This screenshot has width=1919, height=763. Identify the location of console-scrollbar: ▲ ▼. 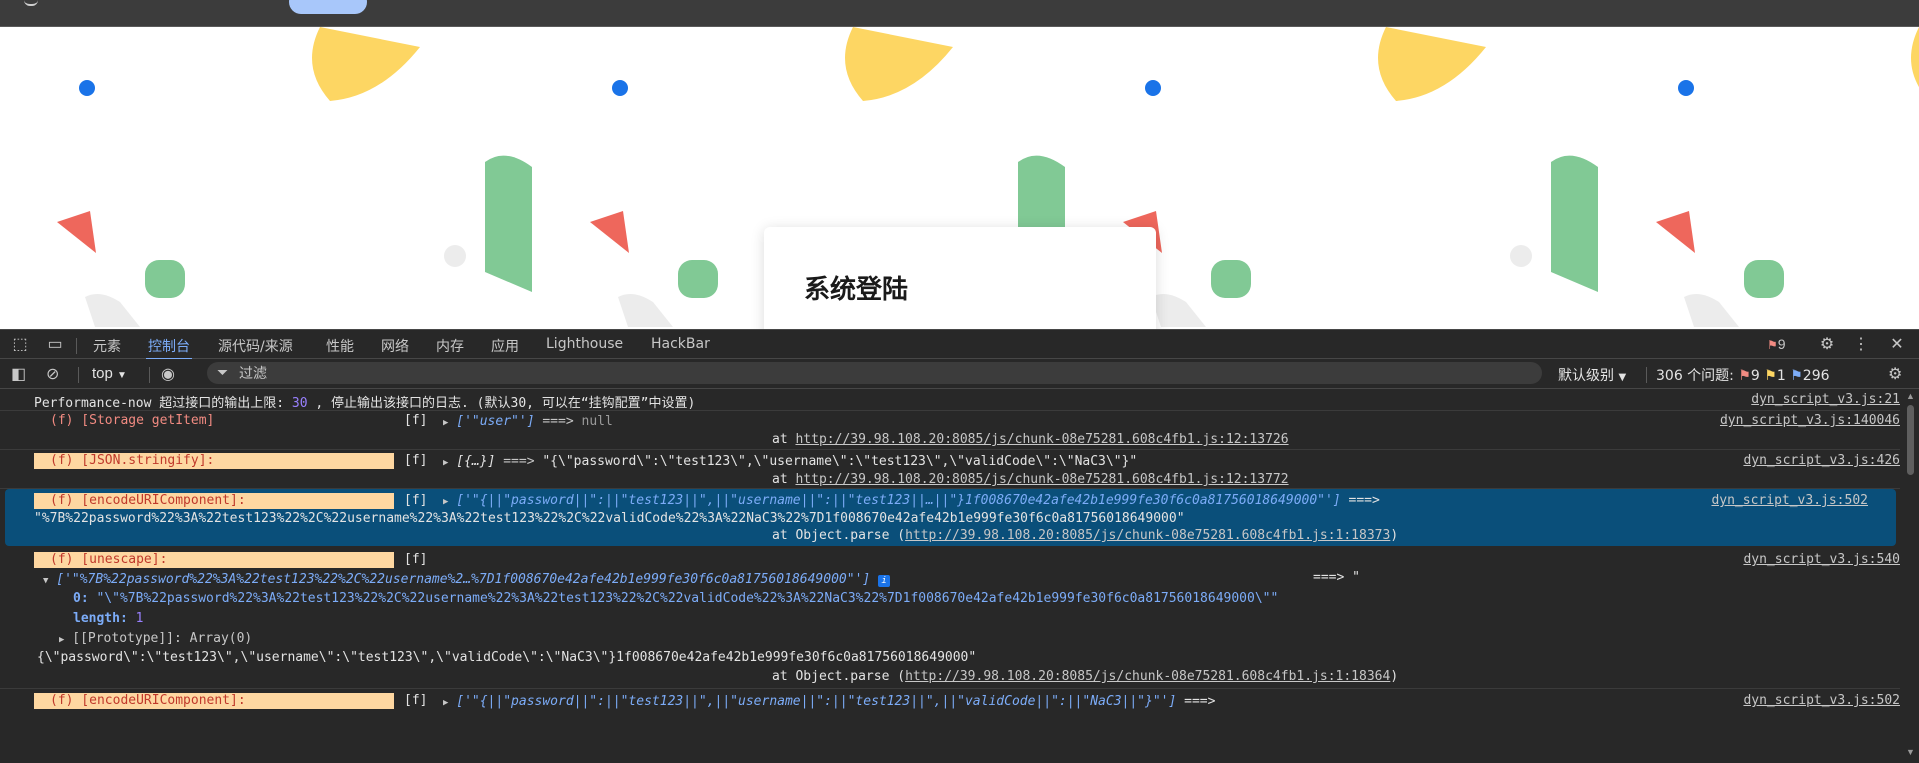
(1911, 576).